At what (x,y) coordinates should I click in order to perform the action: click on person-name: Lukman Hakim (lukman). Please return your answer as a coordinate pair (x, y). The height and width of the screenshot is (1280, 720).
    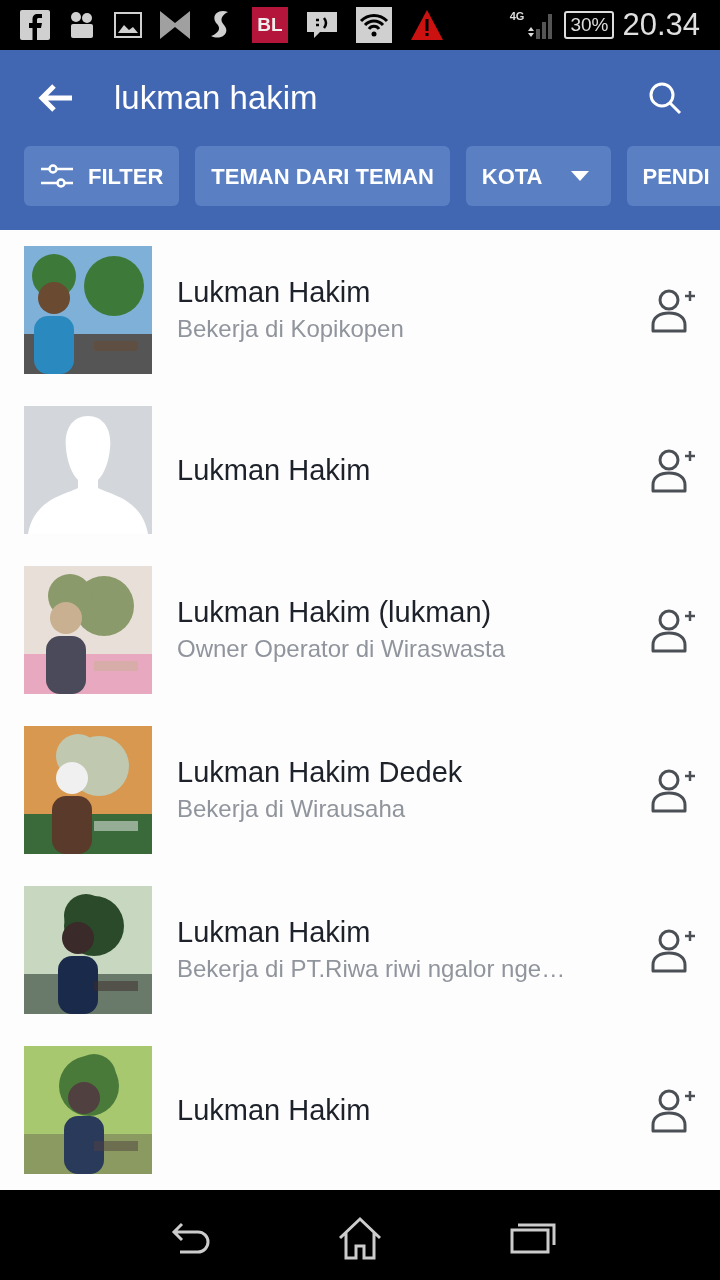
    Looking at the image, I should click on (334, 612).